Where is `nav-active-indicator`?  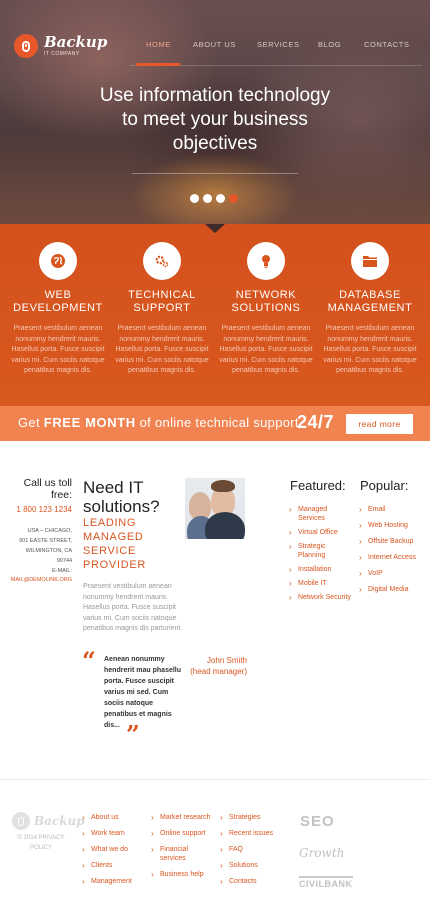 nav-active-indicator is located at coordinates (158, 64).